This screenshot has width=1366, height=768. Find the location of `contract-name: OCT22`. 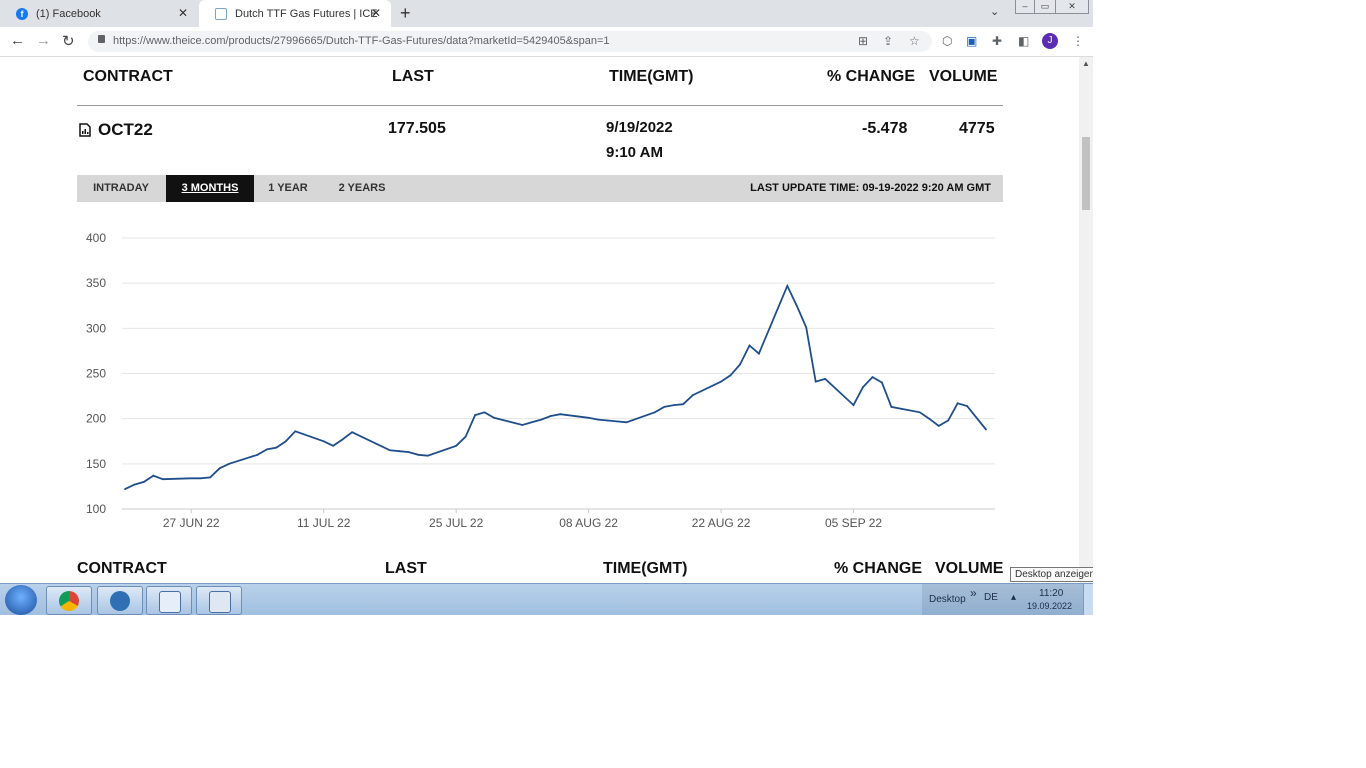

contract-name: OCT22 is located at coordinates (125, 130).